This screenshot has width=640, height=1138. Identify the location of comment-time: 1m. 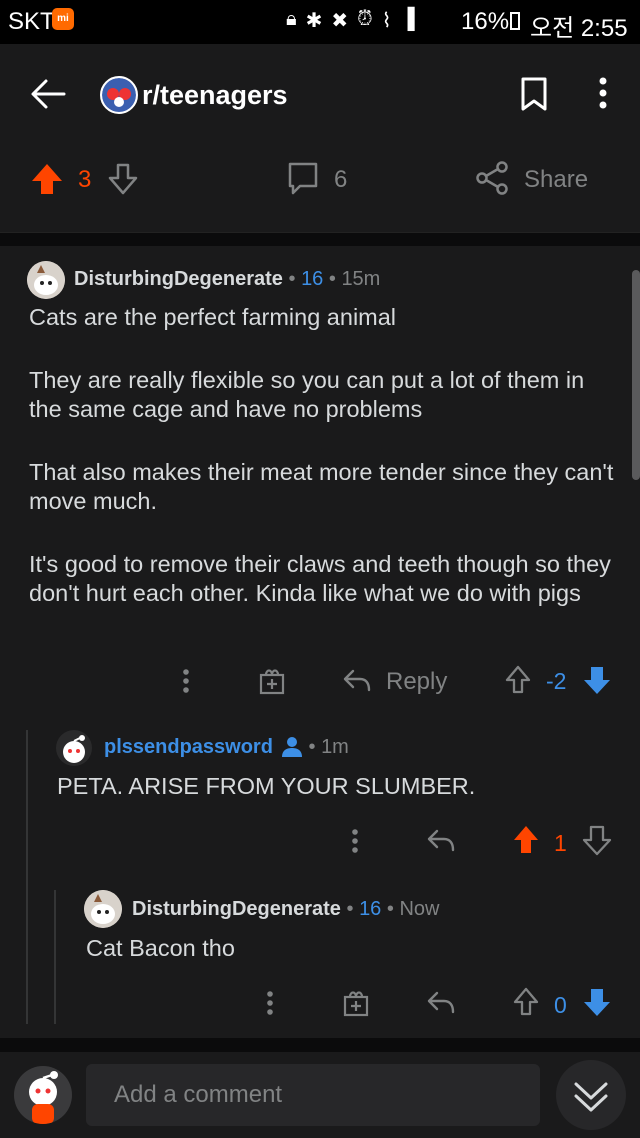
(335, 747).